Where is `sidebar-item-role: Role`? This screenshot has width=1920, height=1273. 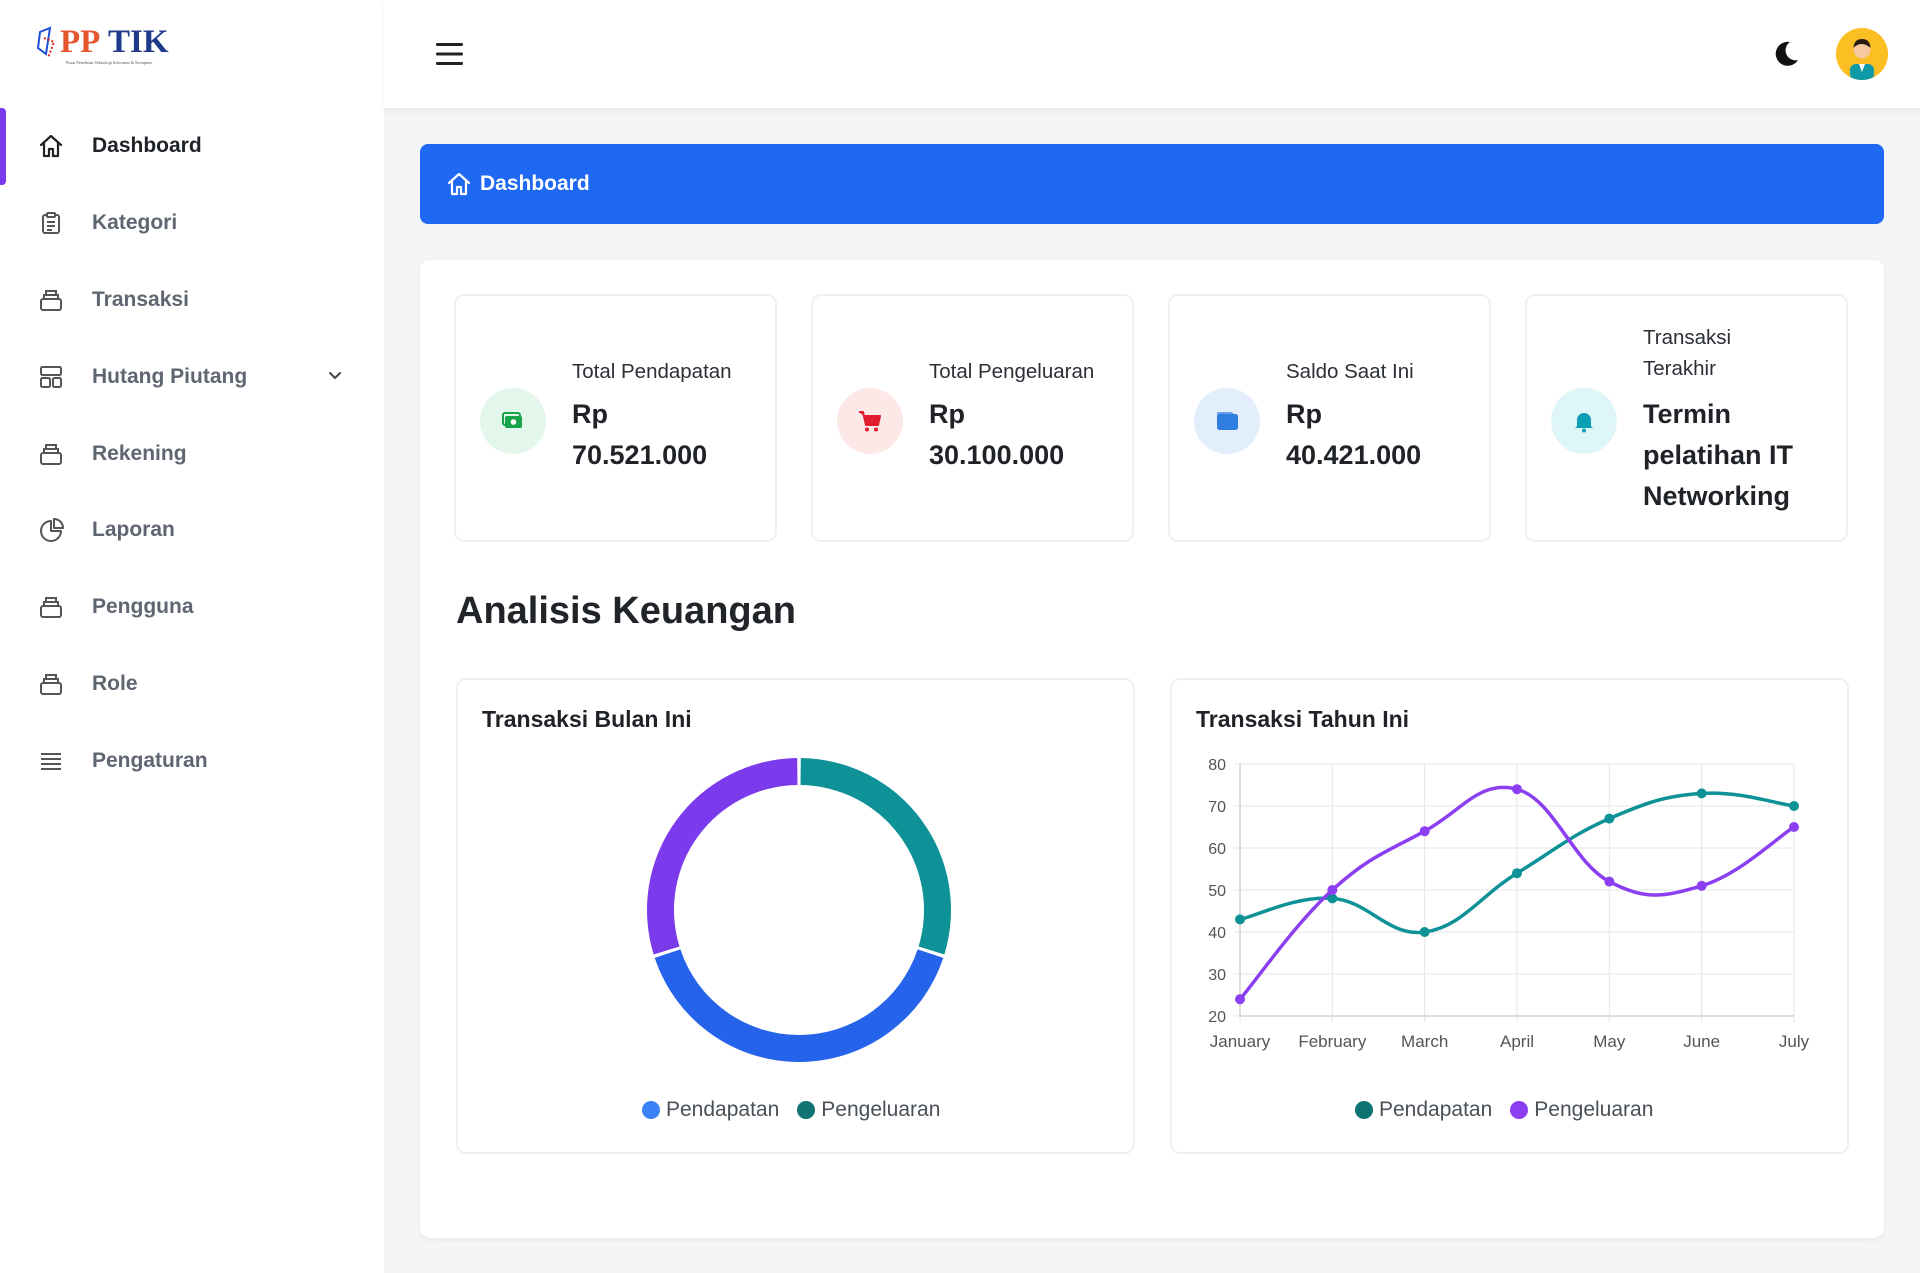
sidebar-item-role: Role is located at coordinates (192, 684).